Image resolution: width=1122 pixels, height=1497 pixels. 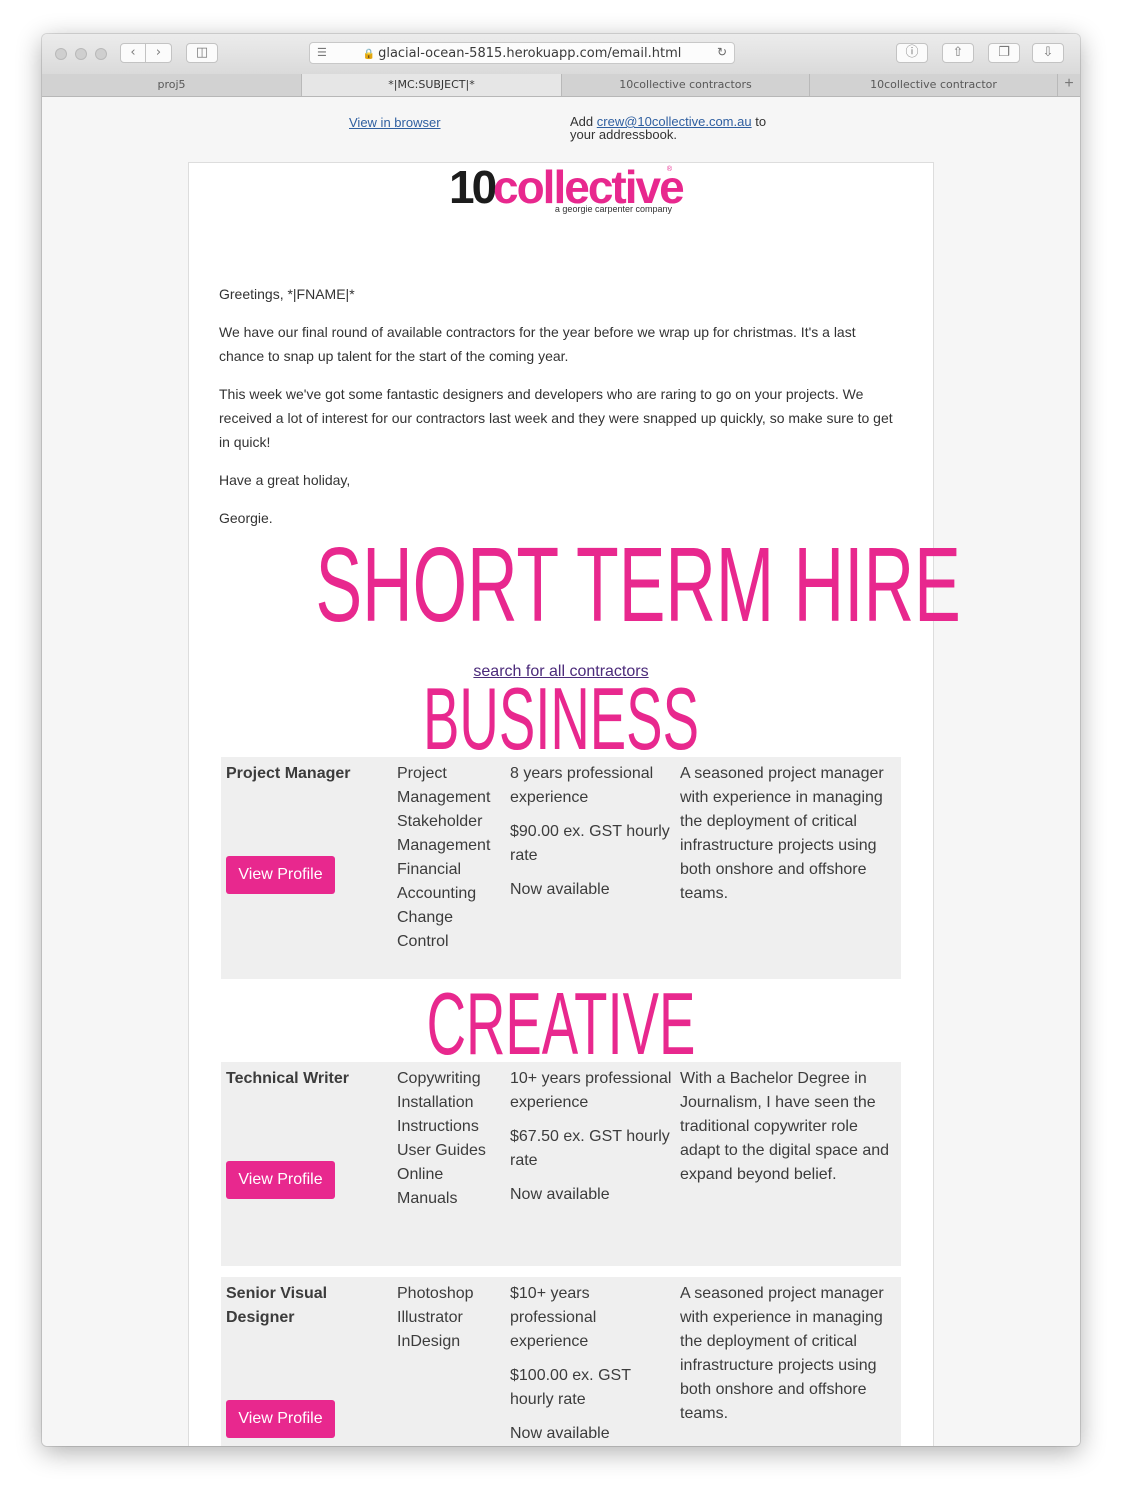 What do you see at coordinates (81, 54) in the screenshot?
I see `minimize-window-button` at bounding box center [81, 54].